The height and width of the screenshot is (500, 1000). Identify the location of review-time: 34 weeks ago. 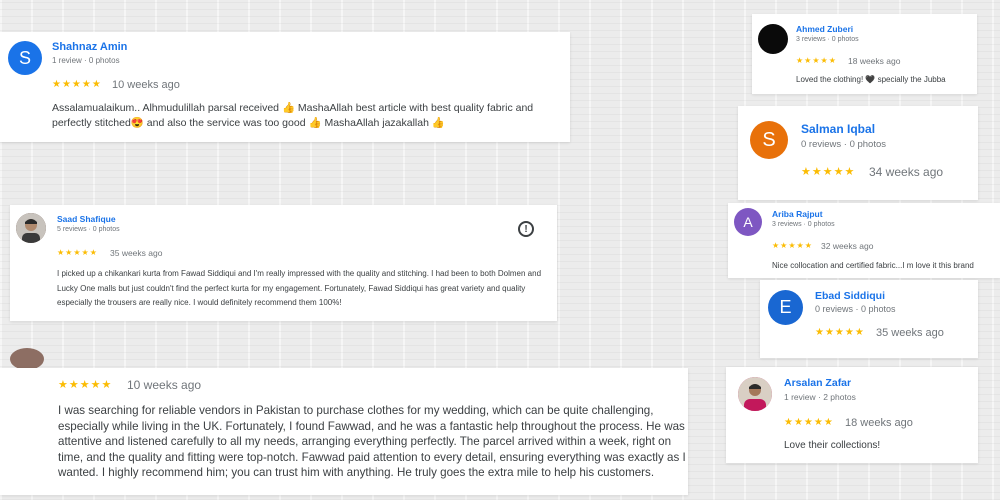
(906, 172).